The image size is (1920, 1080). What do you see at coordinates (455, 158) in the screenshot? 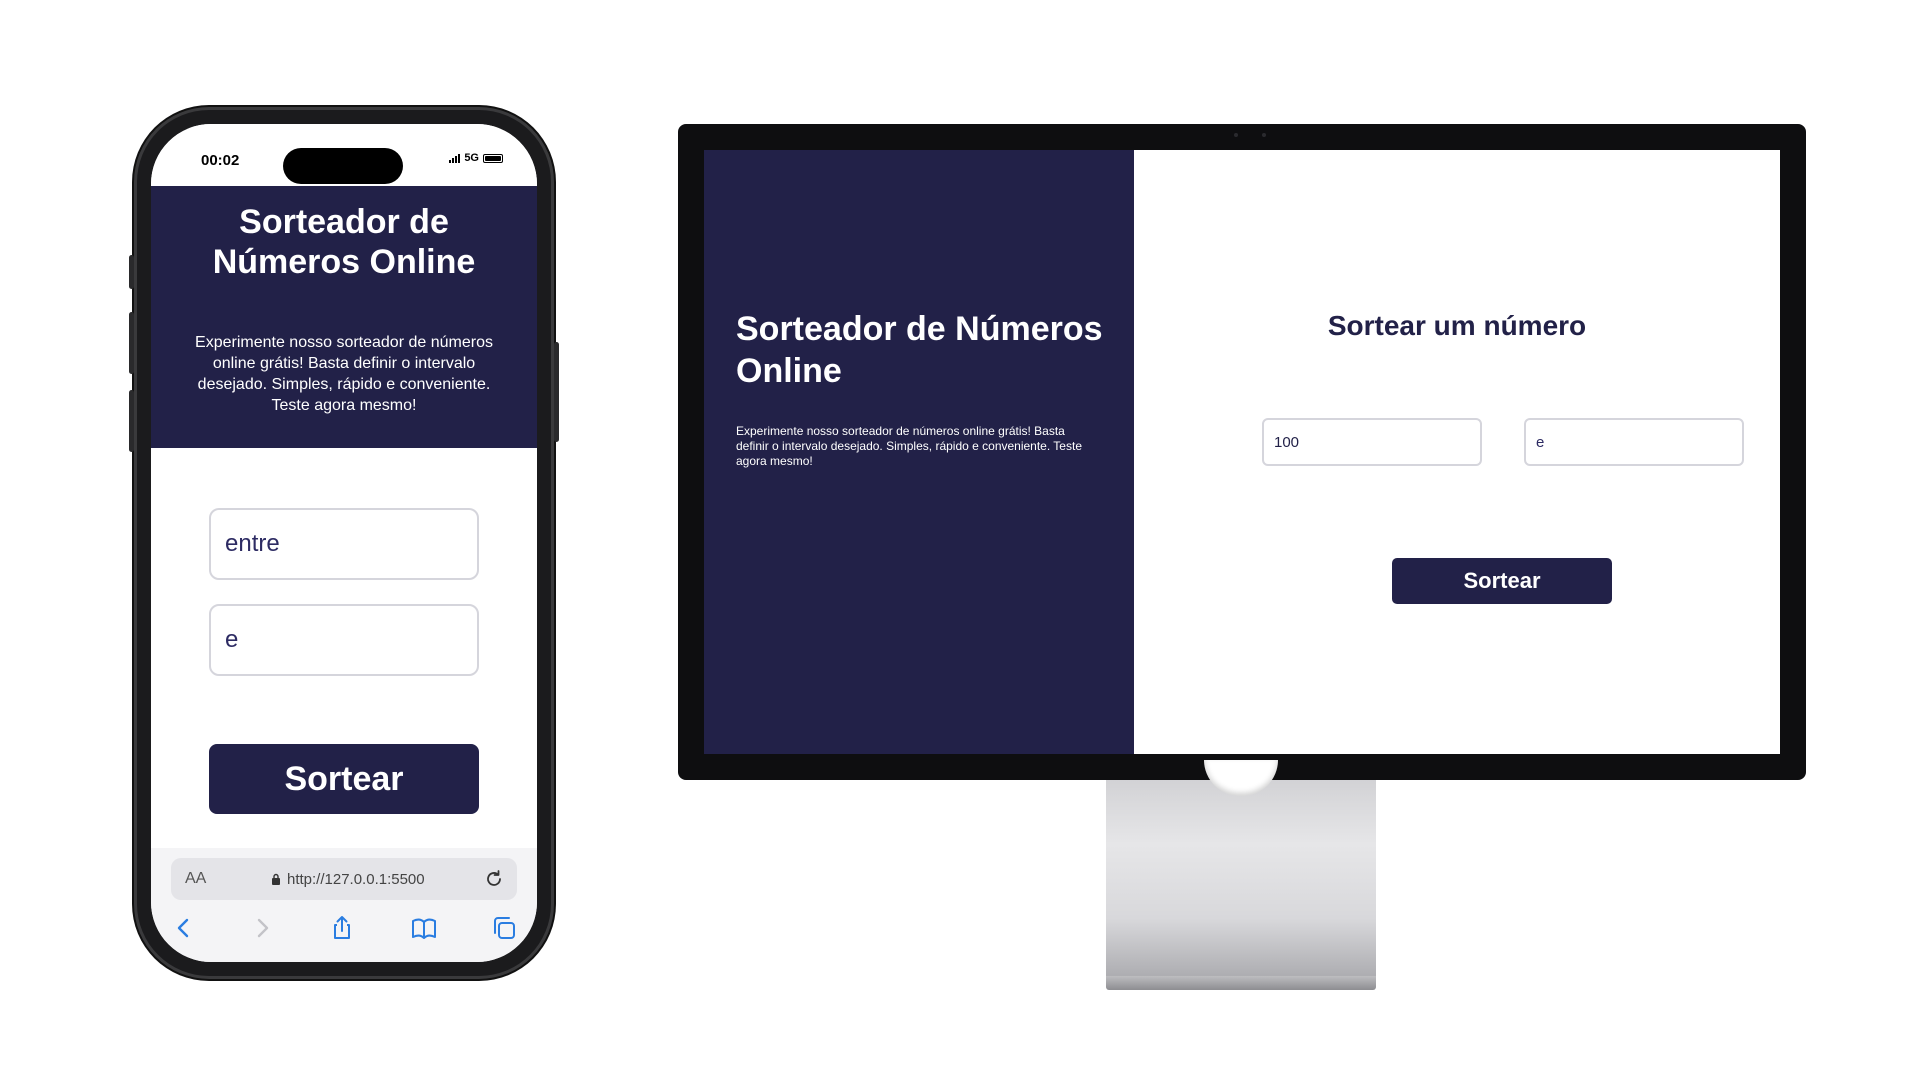
I see `signal-icon` at bounding box center [455, 158].